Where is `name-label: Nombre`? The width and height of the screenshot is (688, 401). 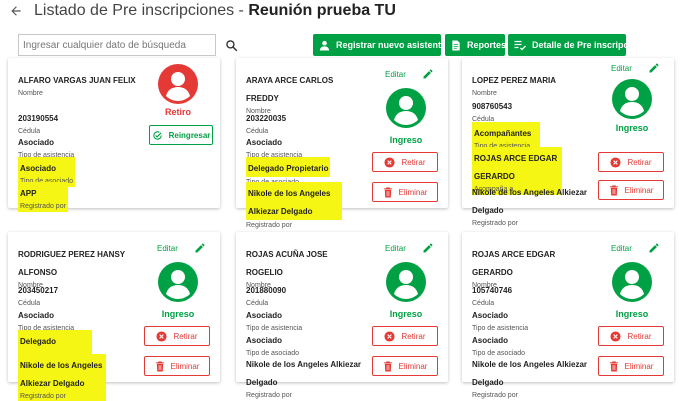
name-label: Nombre is located at coordinates (30, 93).